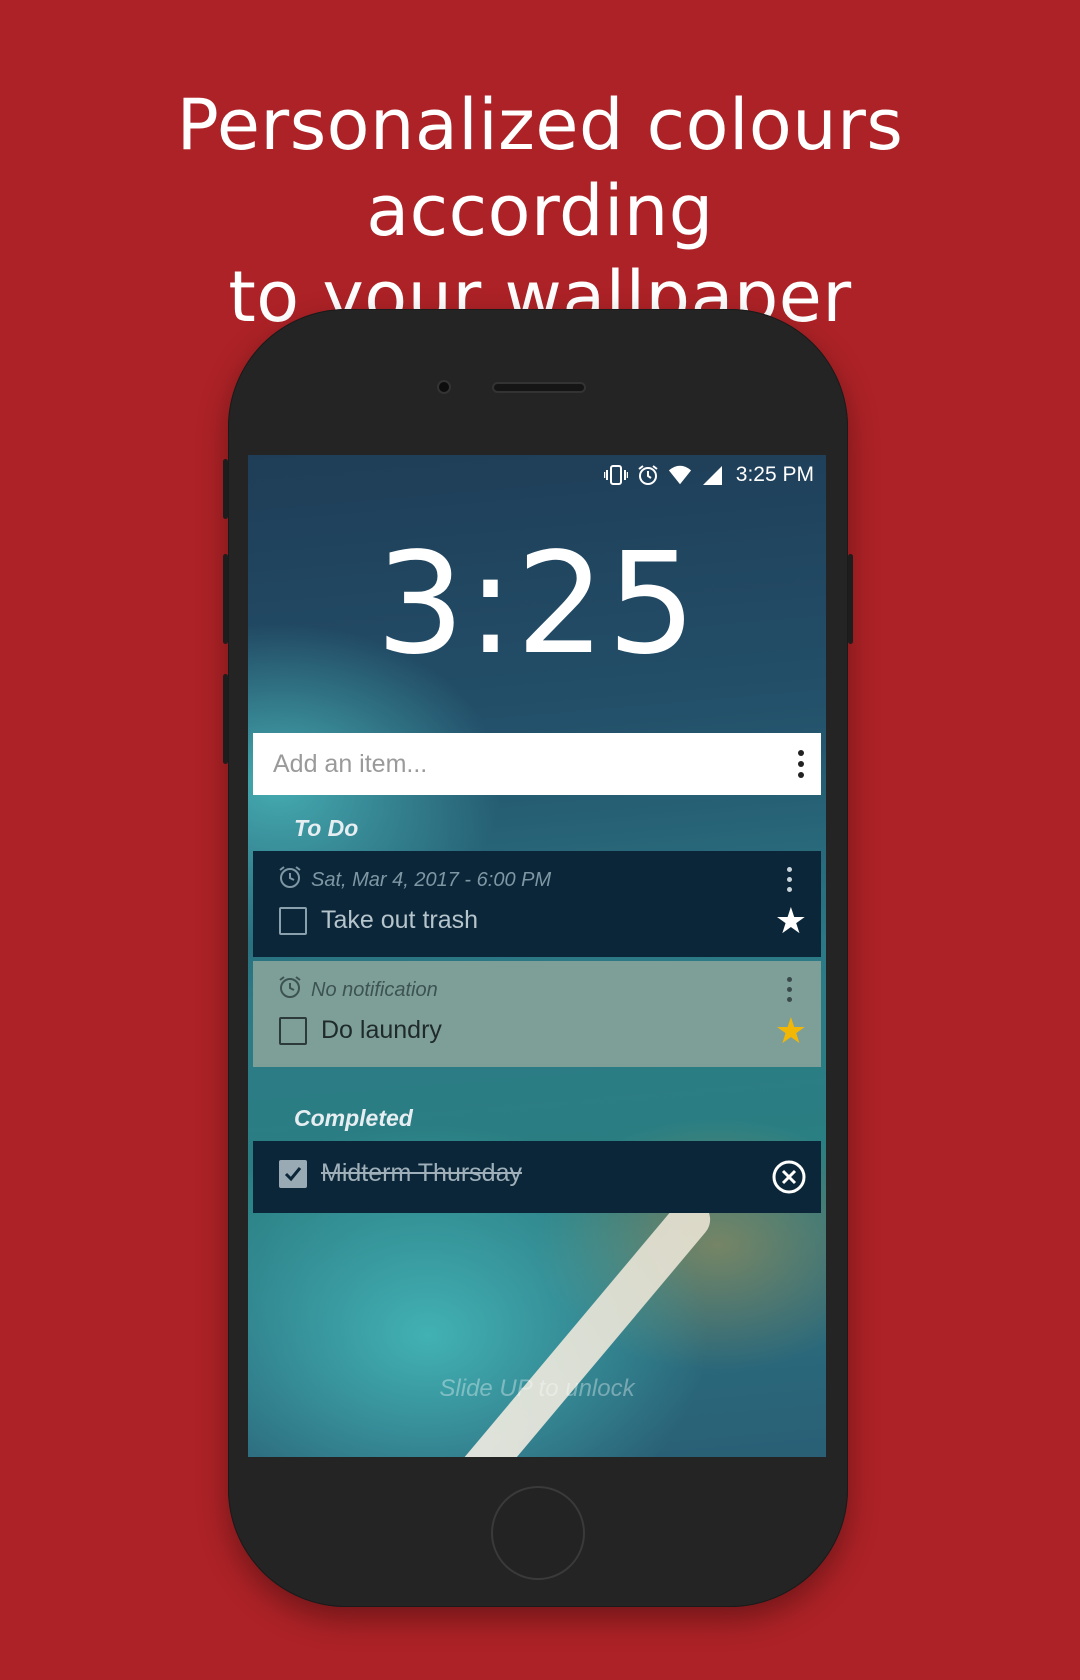 Image resolution: width=1080 pixels, height=1680 pixels. Describe the element at coordinates (648, 475) in the screenshot. I see `alarm-icon` at that location.